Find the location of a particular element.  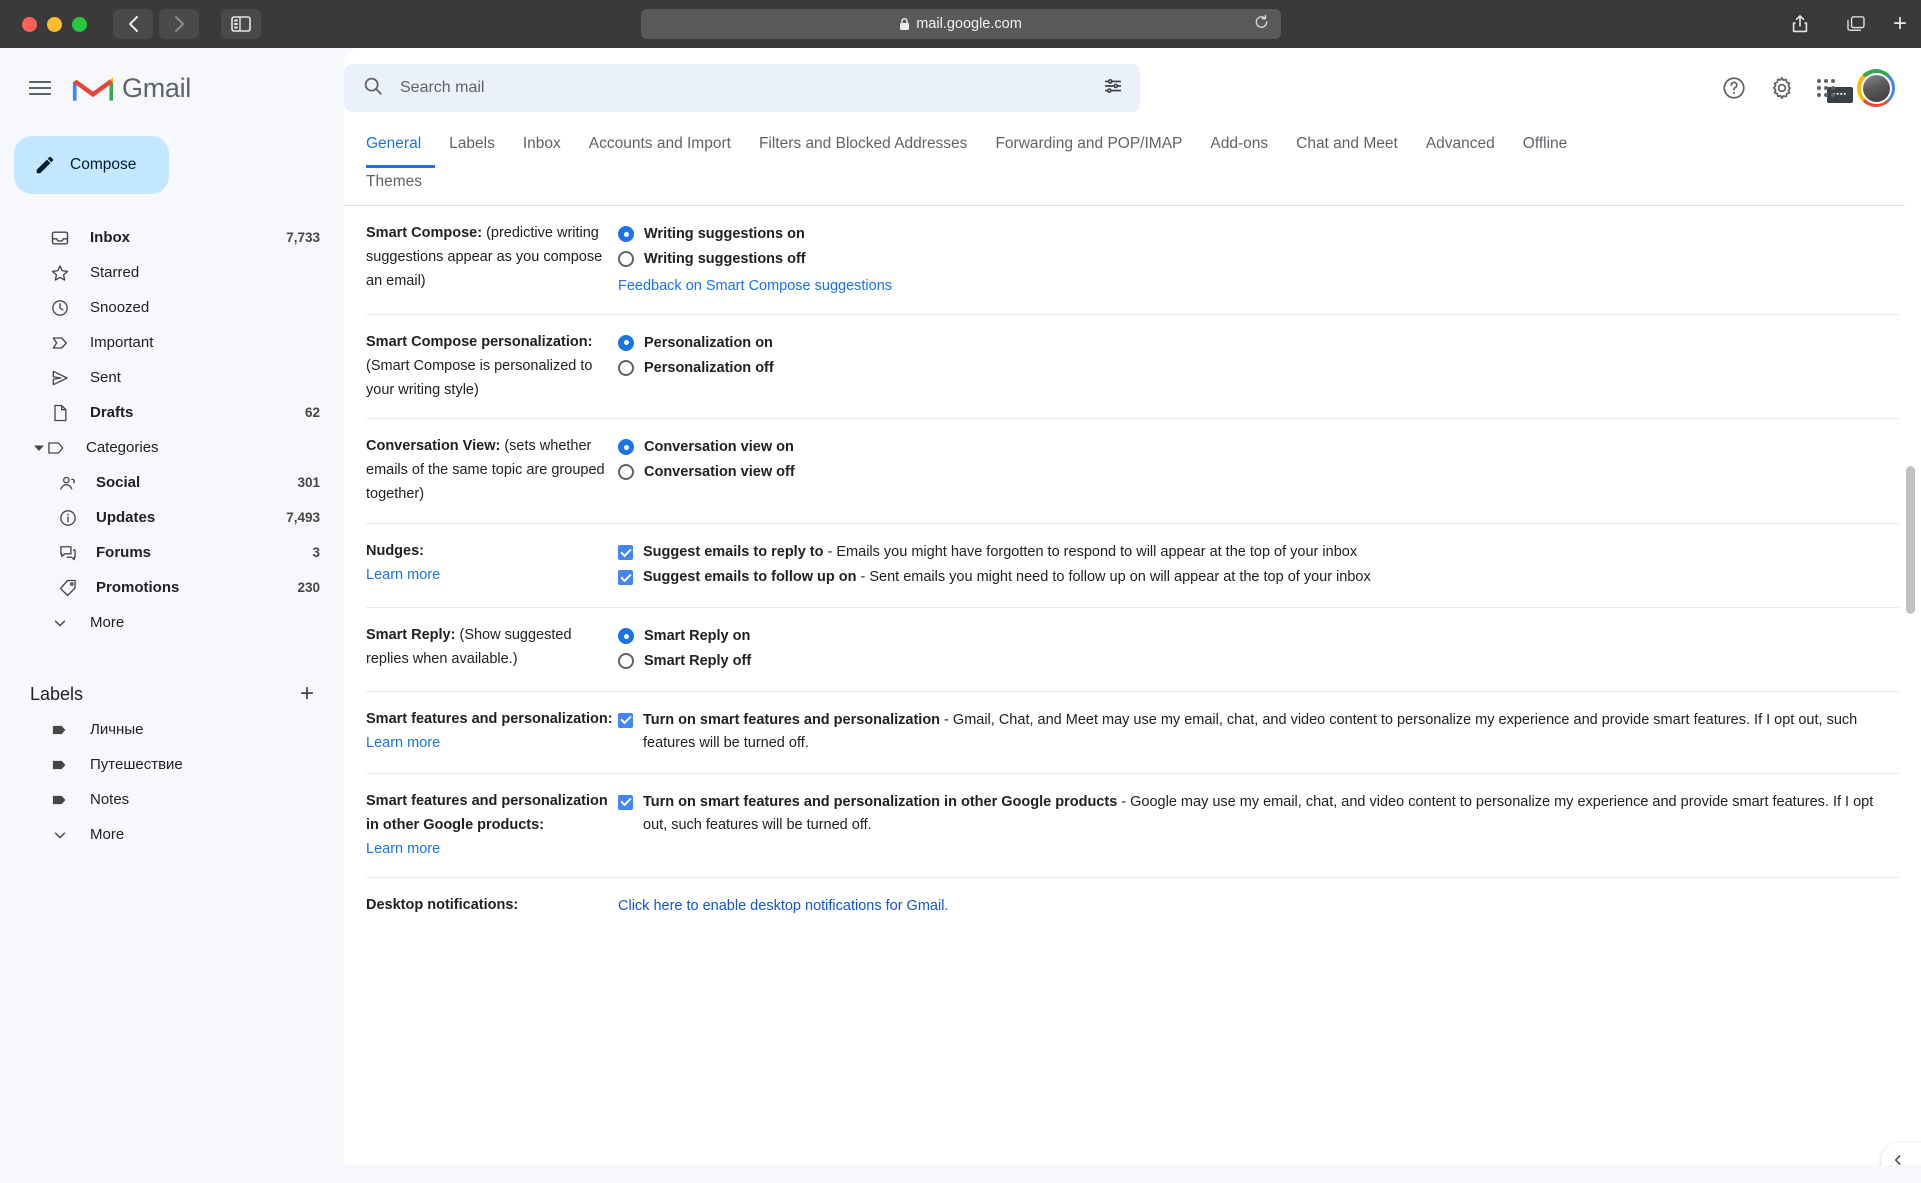

sidebar-item-label: Categories is located at coordinates (122, 447).